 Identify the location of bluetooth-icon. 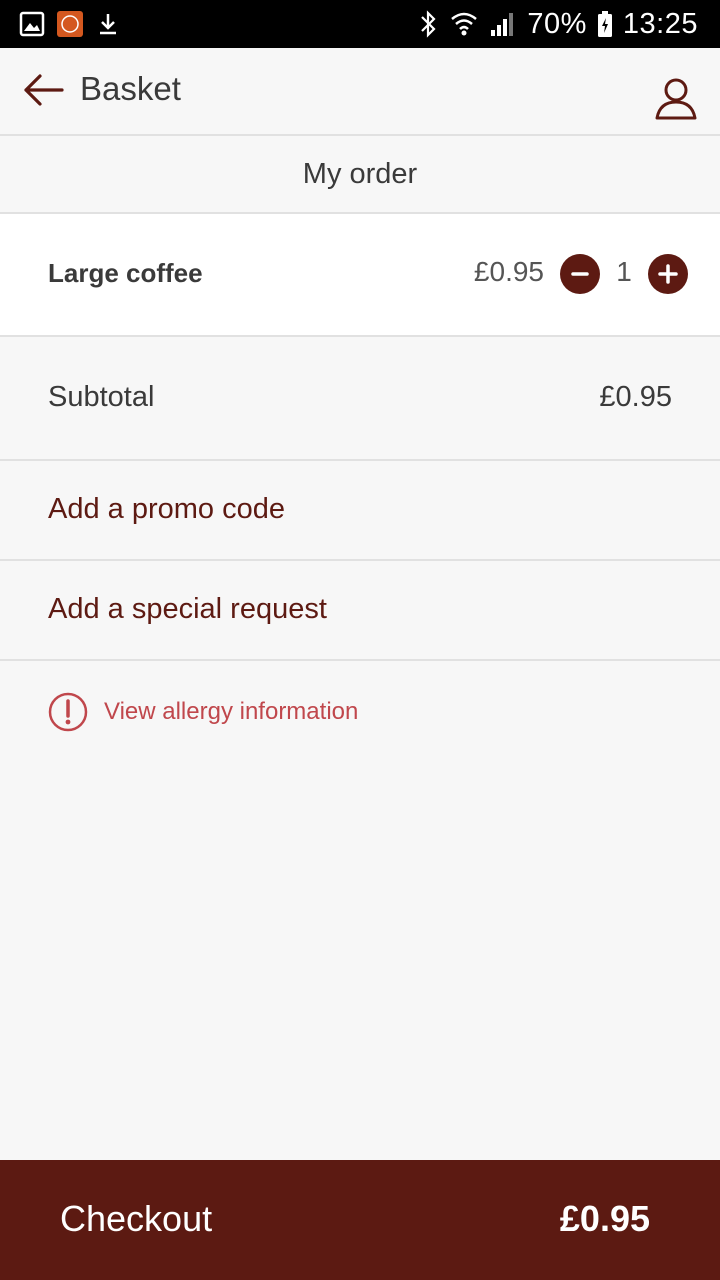
(428, 24).